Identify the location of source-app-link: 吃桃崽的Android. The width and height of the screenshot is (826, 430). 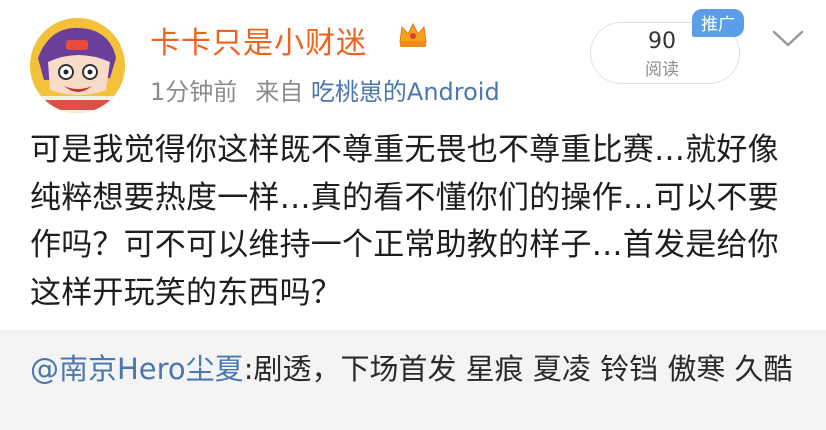
(405, 92).